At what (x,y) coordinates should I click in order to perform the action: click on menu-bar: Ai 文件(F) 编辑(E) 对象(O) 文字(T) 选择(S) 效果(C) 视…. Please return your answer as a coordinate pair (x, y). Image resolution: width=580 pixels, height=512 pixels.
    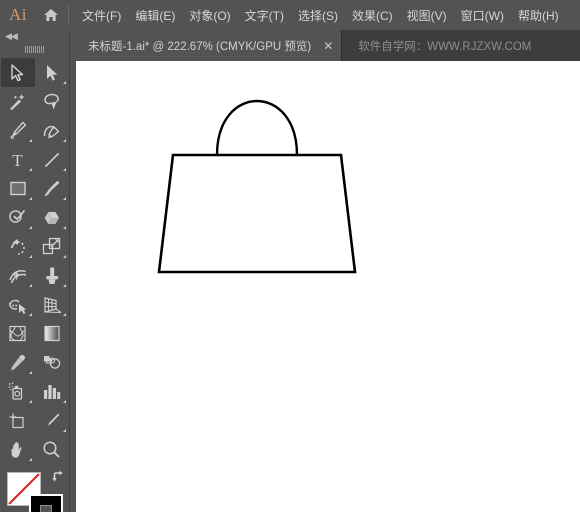
    Looking at the image, I should click on (290, 15).